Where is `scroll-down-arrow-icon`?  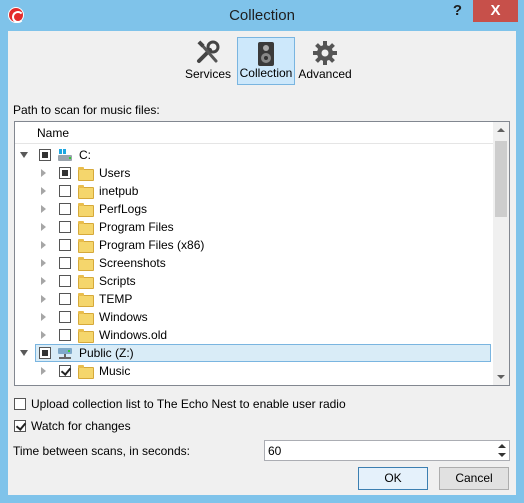 scroll-down-arrow-icon is located at coordinates (501, 376).